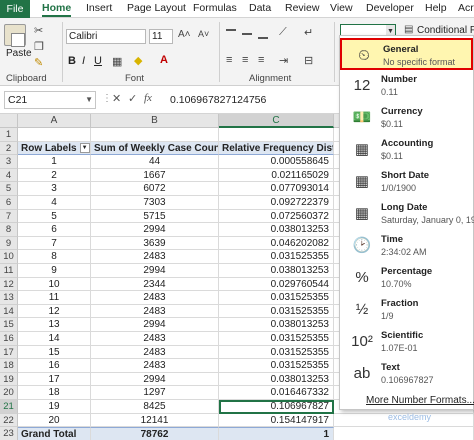  I want to click on select-all-corner, so click(9, 121).